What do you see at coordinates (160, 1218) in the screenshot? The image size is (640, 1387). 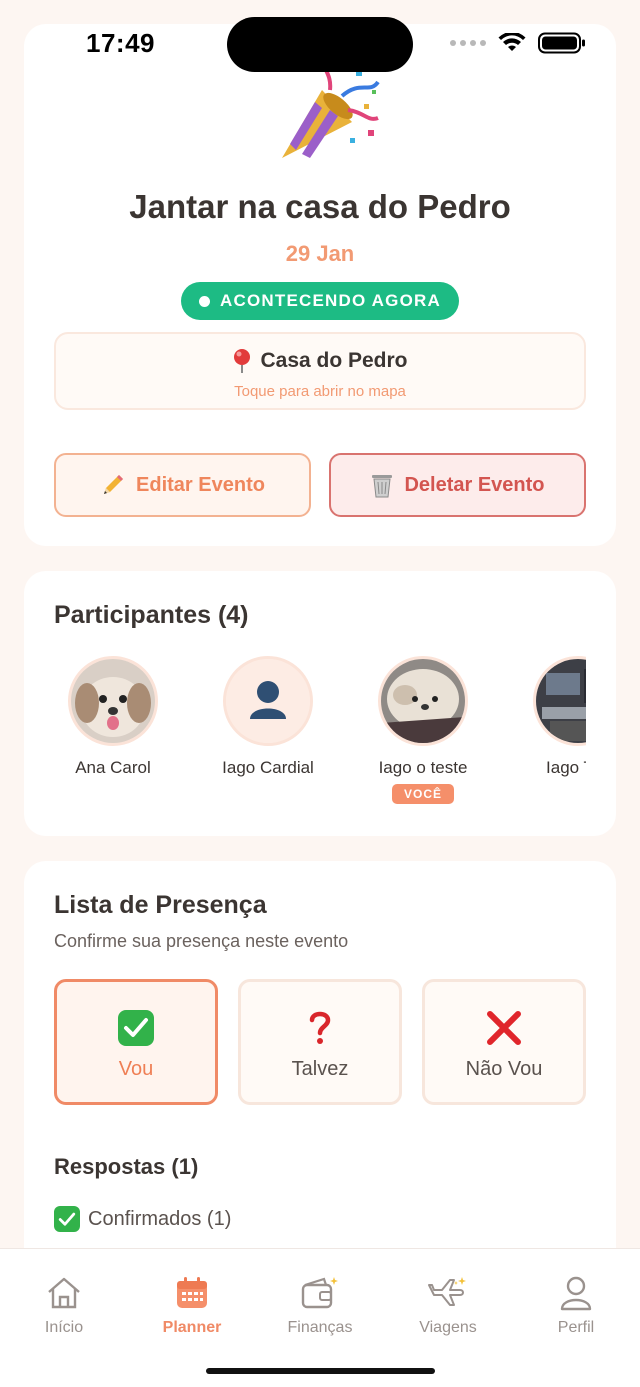 I see `confirmed-label: Confirmados (1)` at bounding box center [160, 1218].